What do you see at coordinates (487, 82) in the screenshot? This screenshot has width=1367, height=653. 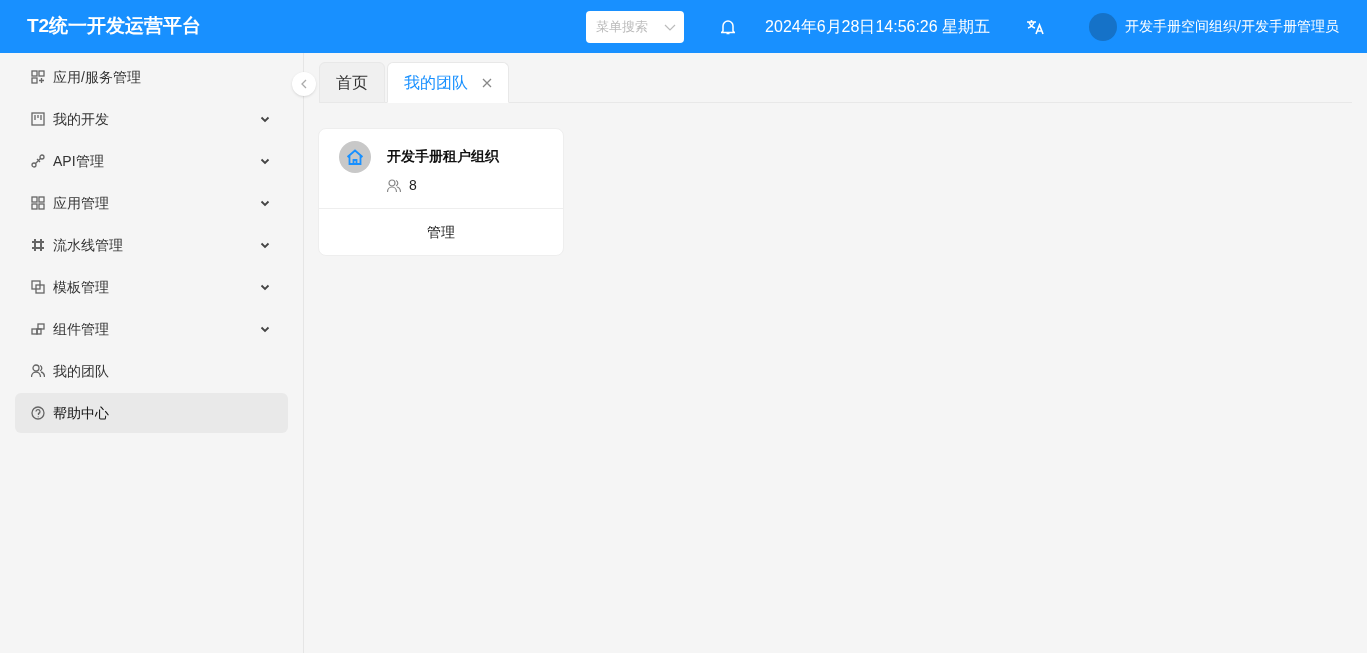 I see `close-icon` at bounding box center [487, 82].